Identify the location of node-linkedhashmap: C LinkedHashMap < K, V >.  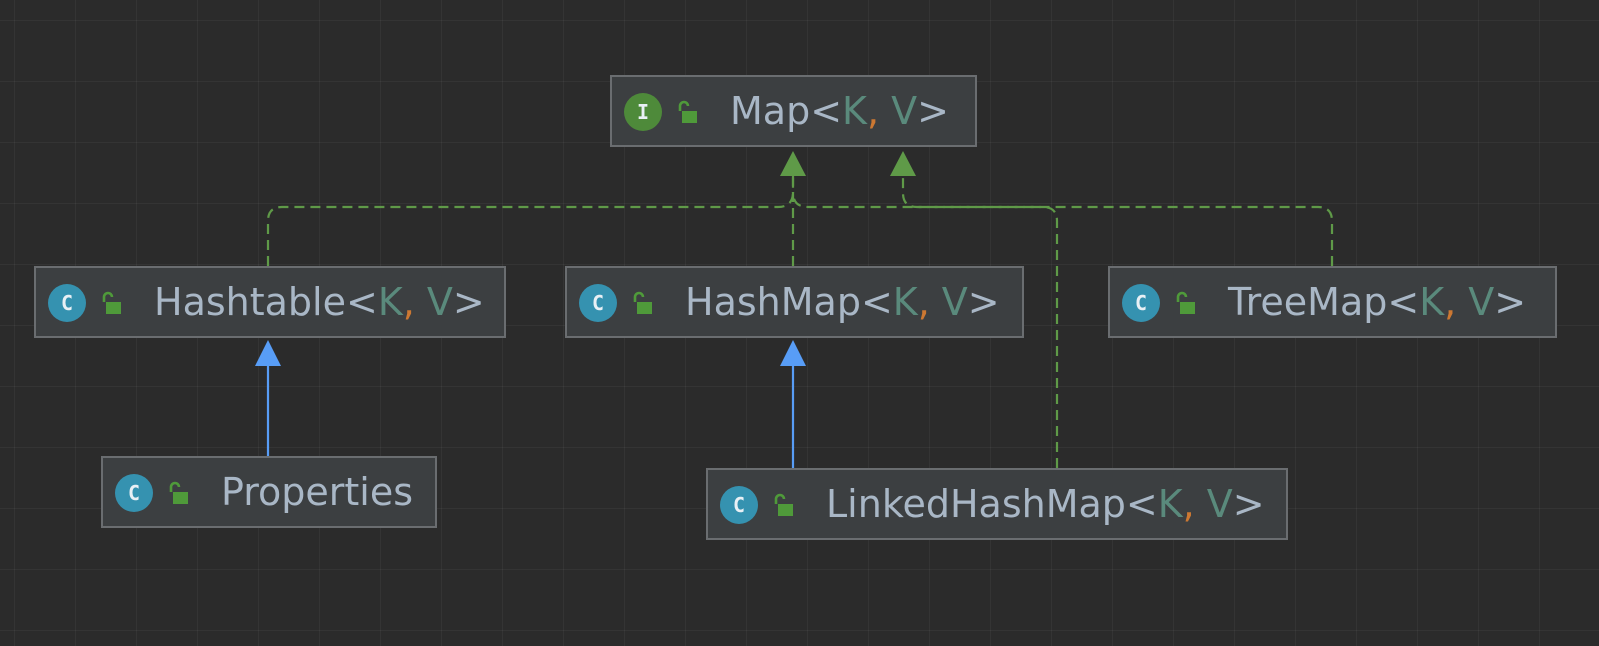
(997, 504).